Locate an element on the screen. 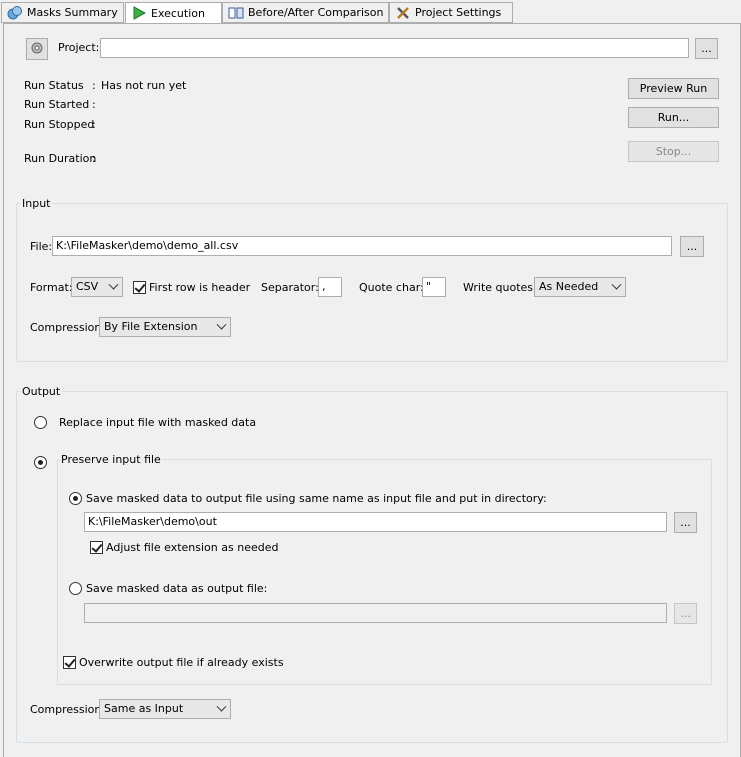 This screenshot has height=757, width=741. tab-project-settings: Project Settings is located at coordinates (451, 12).